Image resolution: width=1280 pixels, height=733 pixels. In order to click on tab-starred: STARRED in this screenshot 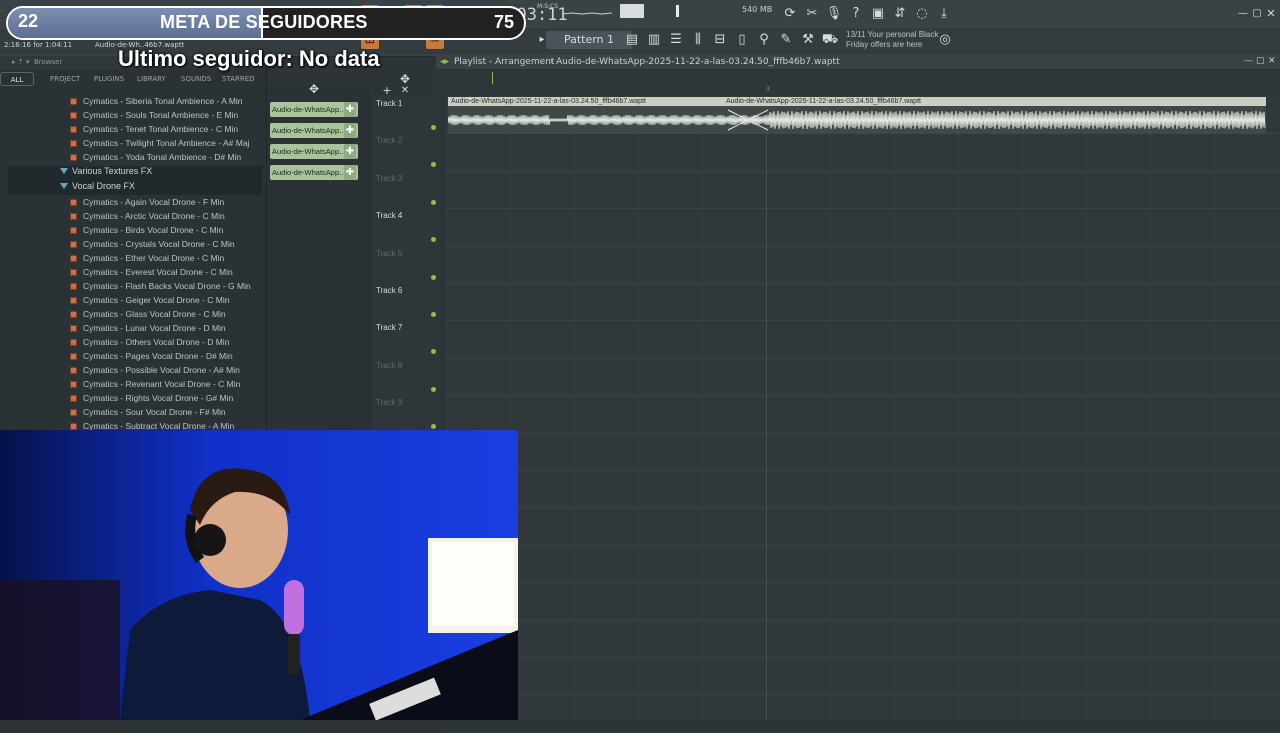, I will do `click(238, 79)`.